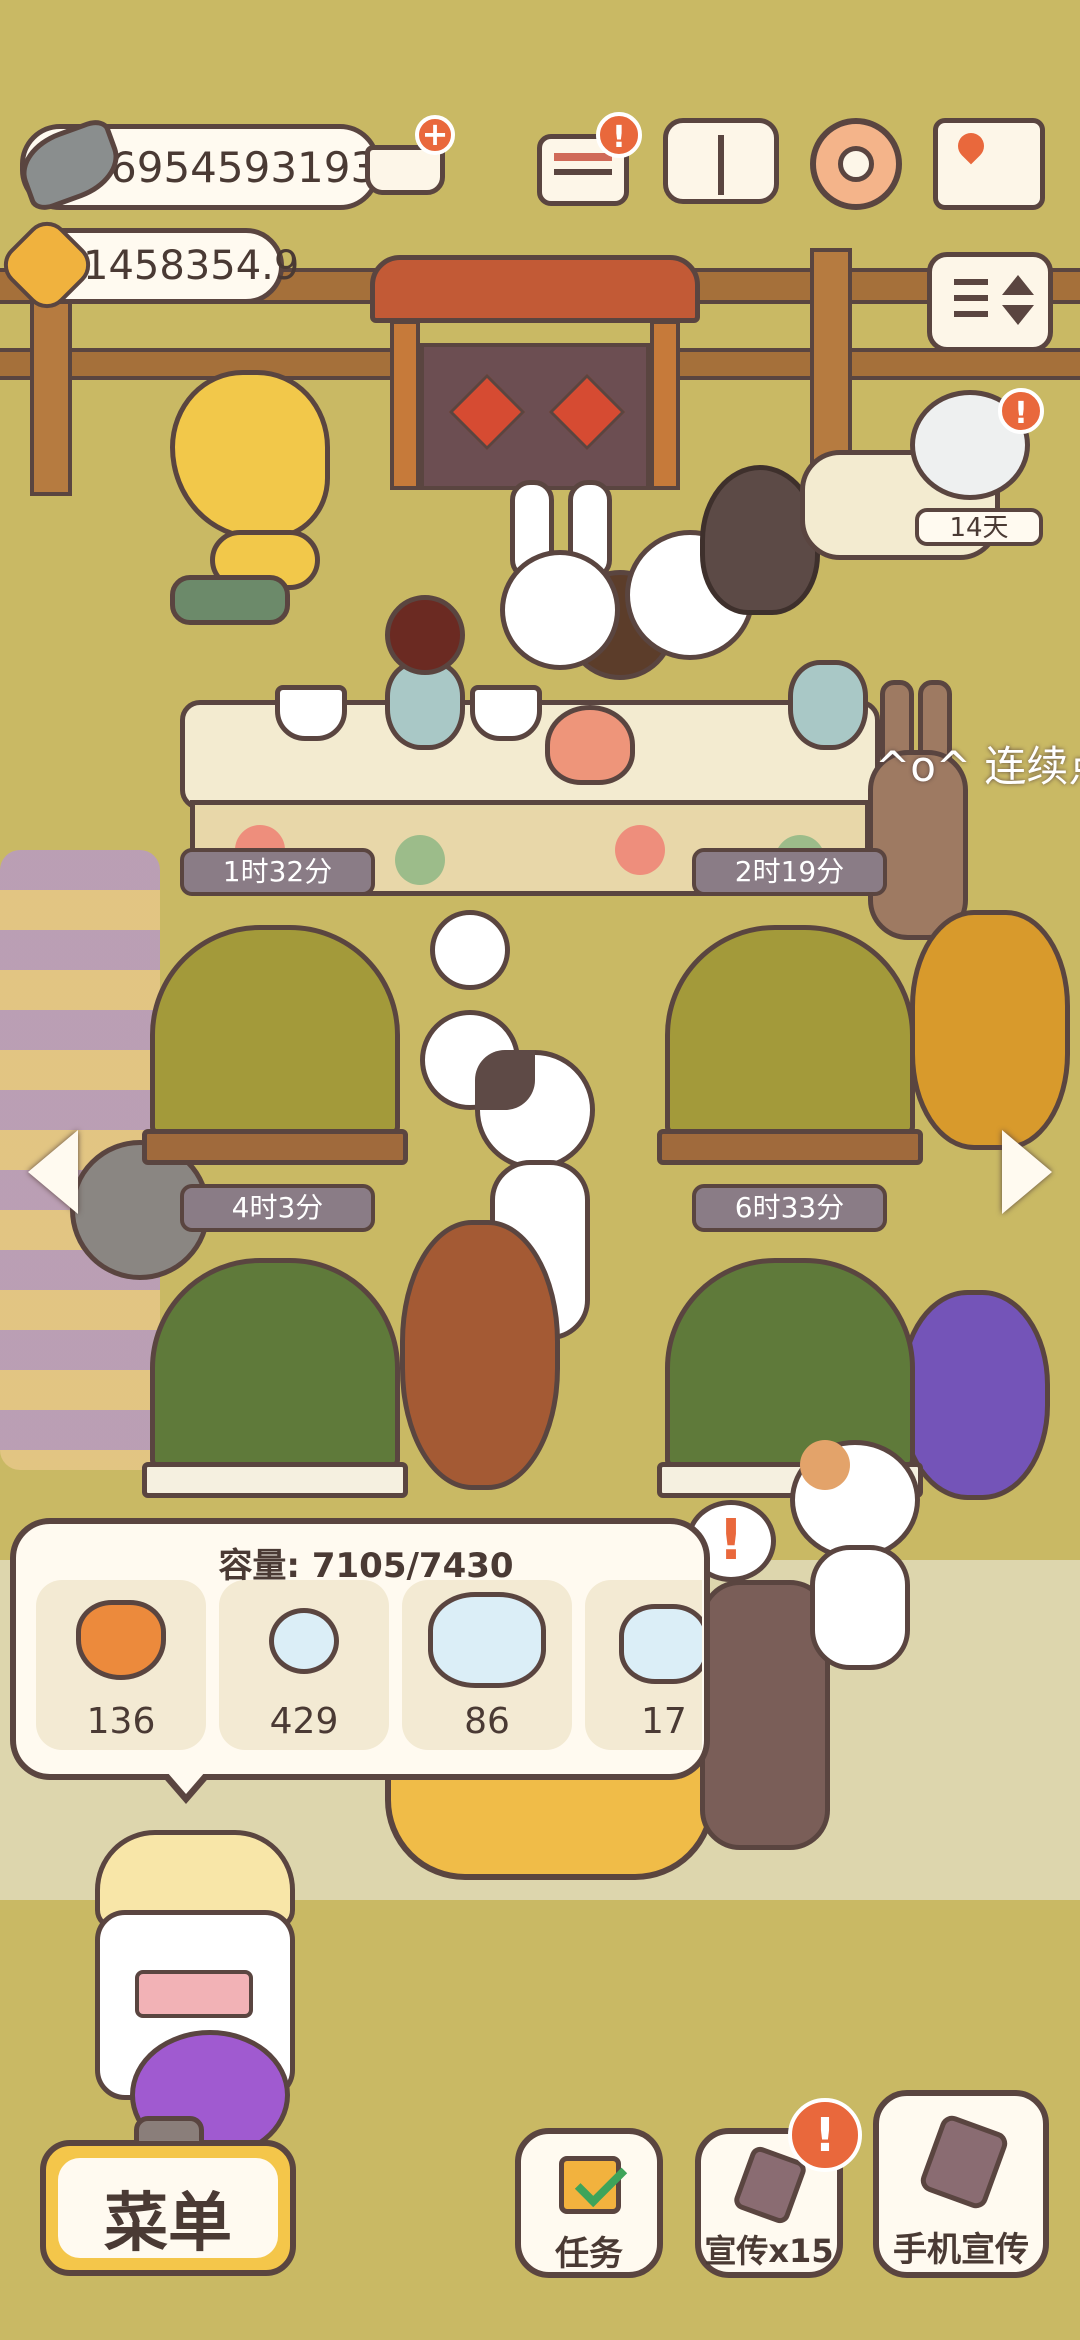 The width and height of the screenshot is (1080, 2340). I want to click on maple-flower-icon, so click(121, 1640).